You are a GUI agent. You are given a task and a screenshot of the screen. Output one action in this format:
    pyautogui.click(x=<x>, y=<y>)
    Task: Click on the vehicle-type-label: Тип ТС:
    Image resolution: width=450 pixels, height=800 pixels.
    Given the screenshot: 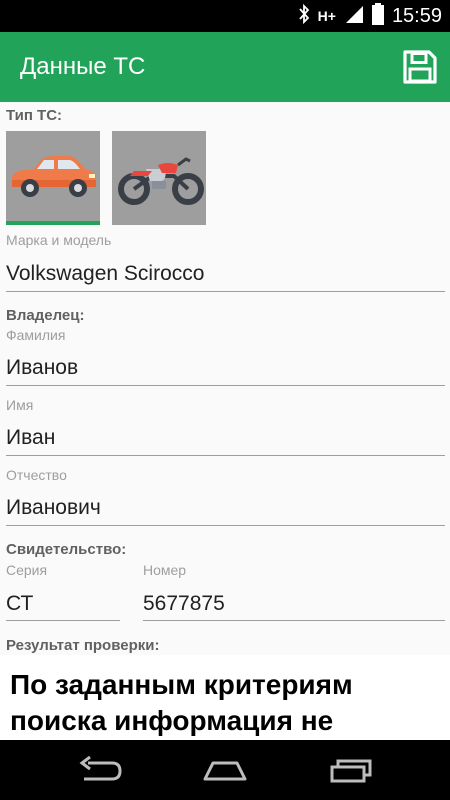 What is the action you would take?
    pyautogui.click(x=34, y=115)
    